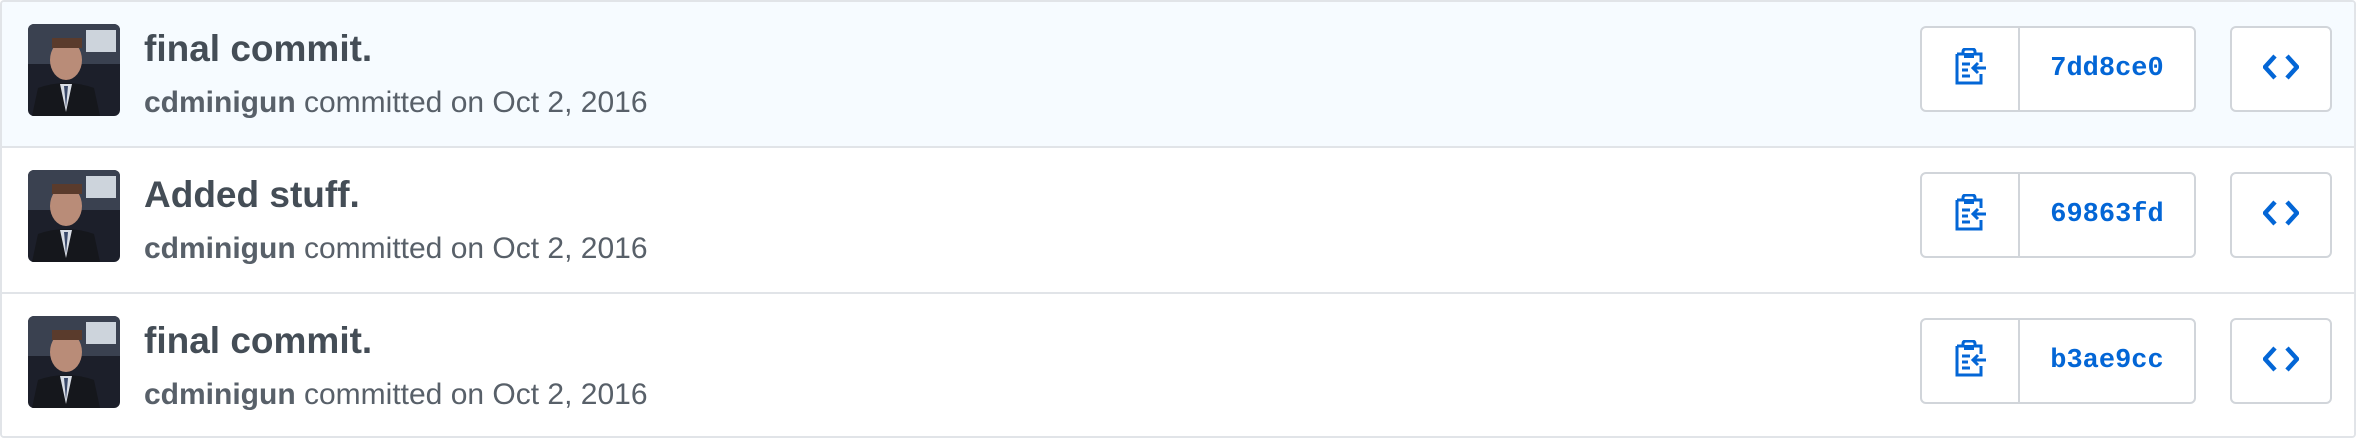 Image resolution: width=2358 pixels, height=440 pixels. What do you see at coordinates (2107, 69) in the screenshot?
I see `commit-sha-link: 7dd8ce0` at bounding box center [2107, 69].